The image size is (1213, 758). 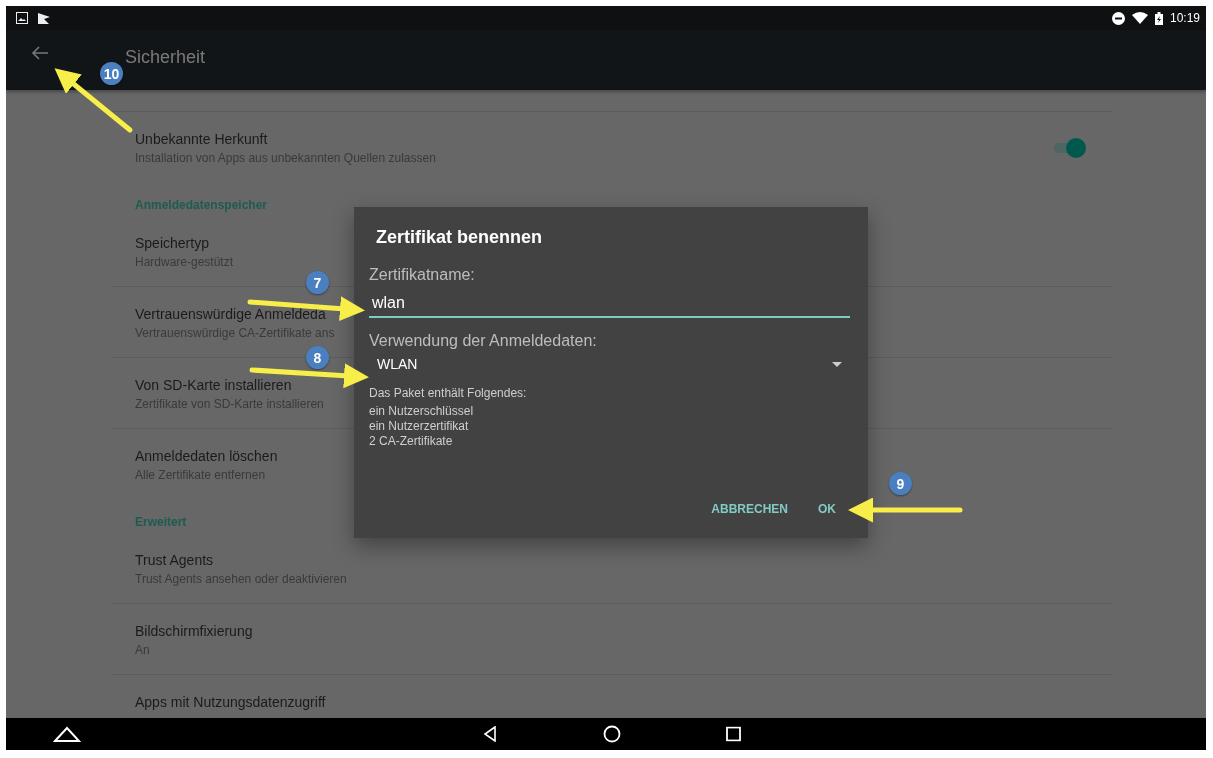 What do you see at coordinates (448, 393) in the screenshot?
I see `package-heading: Das Paket enthält Folgendes:` at bounding box center [448, 393].